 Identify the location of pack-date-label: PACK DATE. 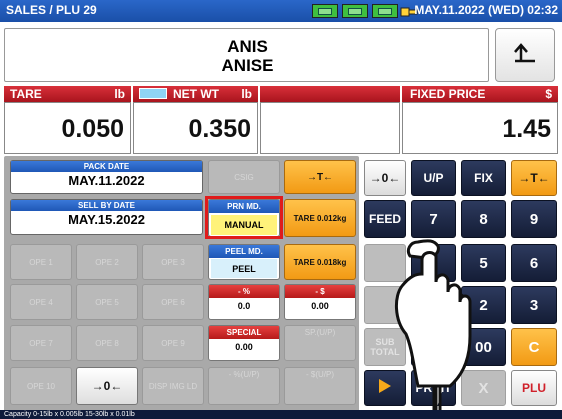
(106, 166).